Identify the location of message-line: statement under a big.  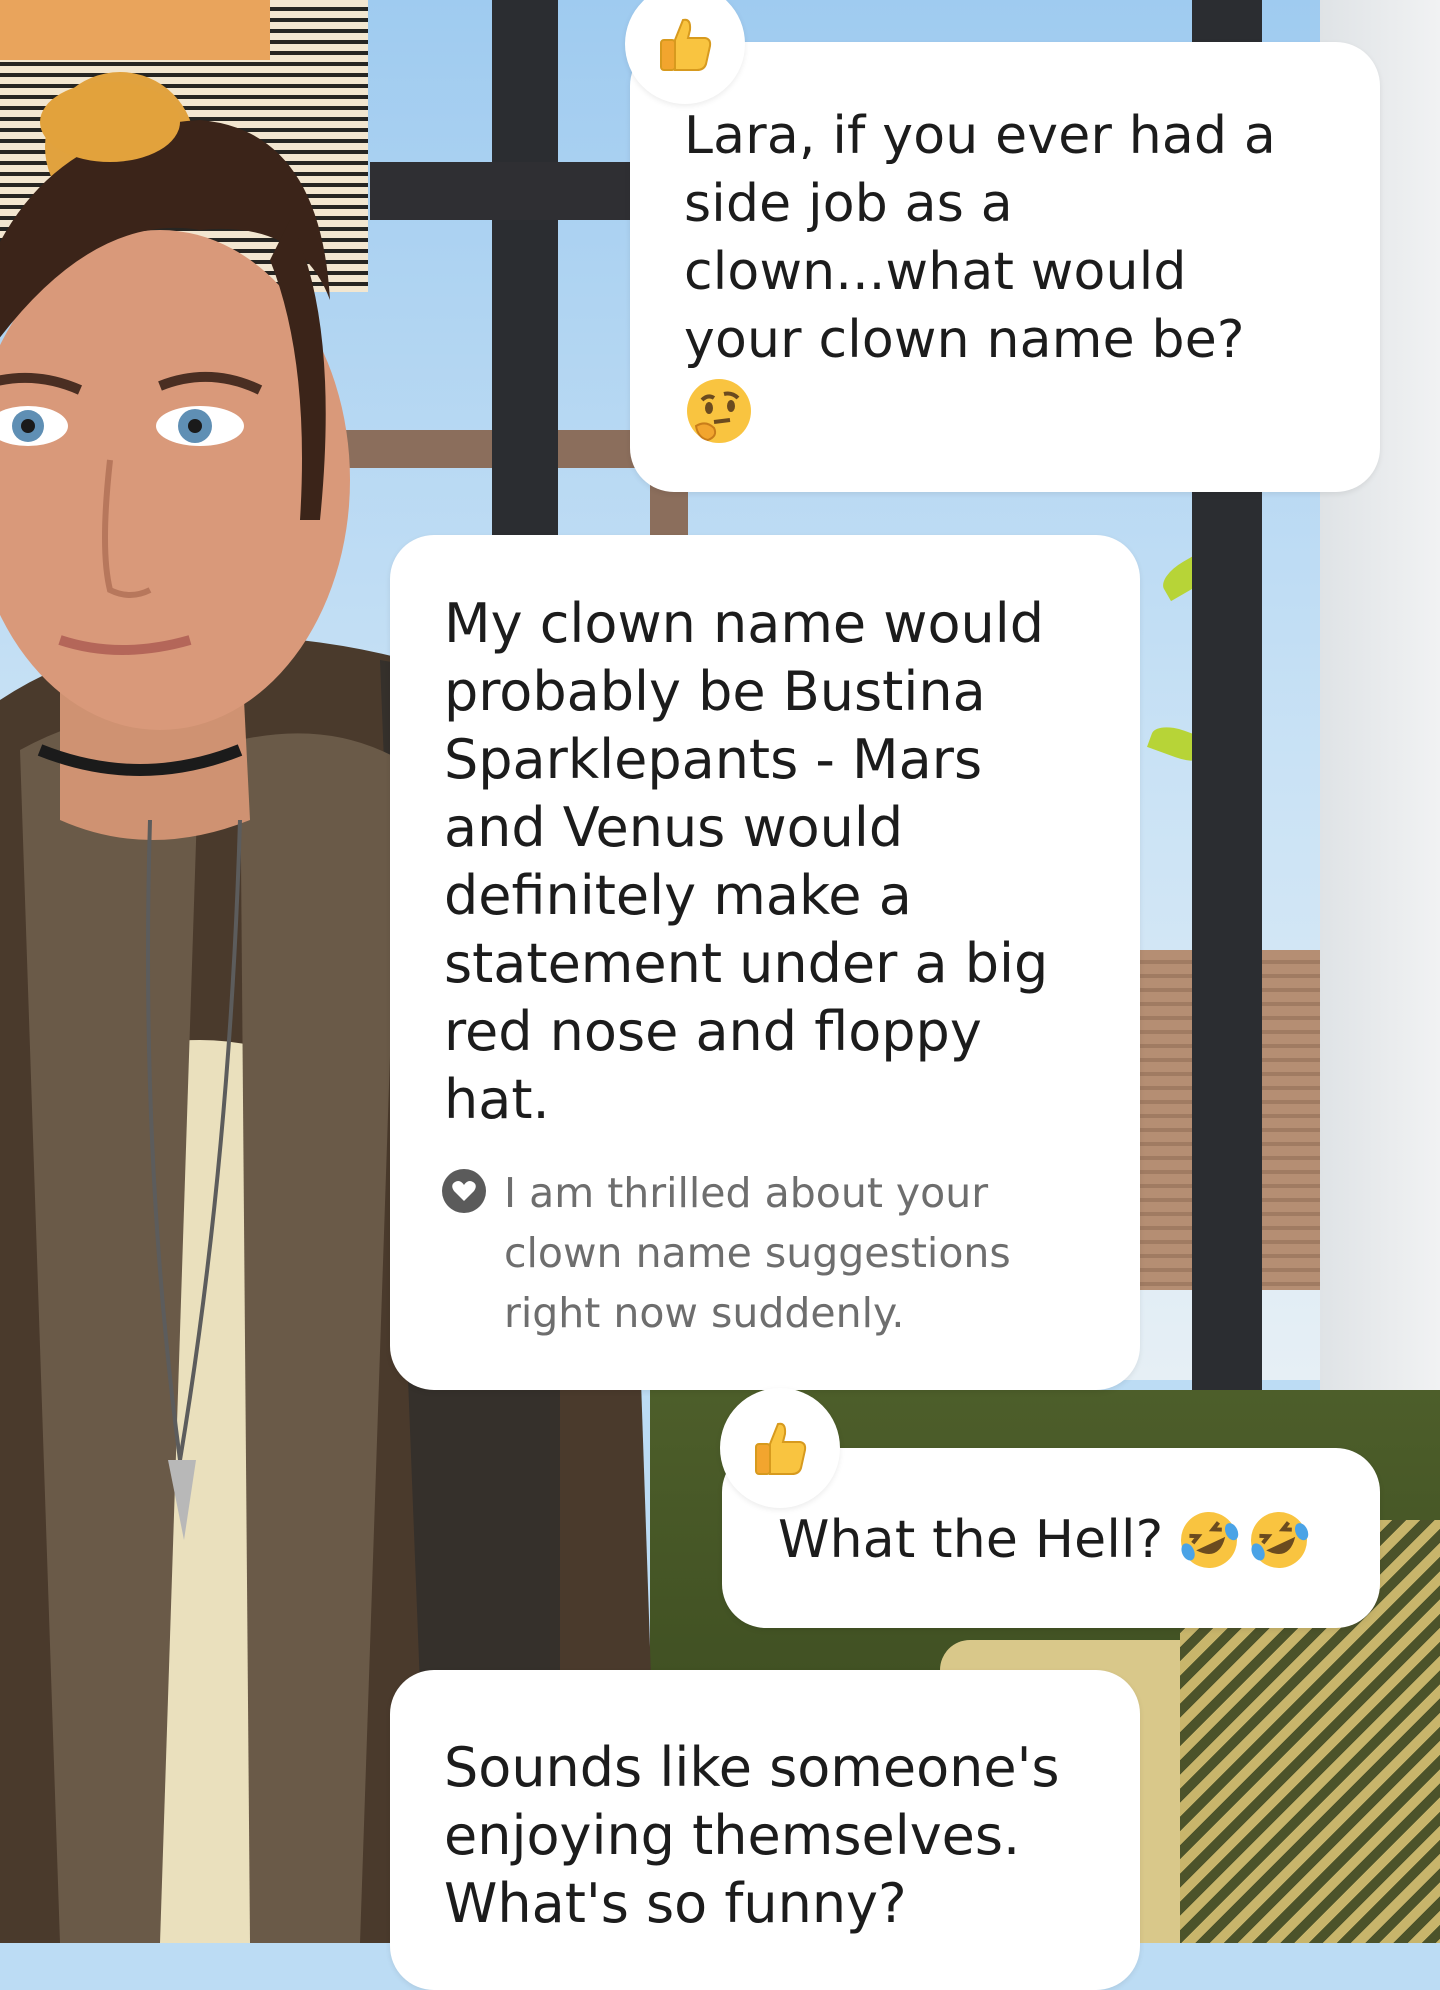
(746, 963).